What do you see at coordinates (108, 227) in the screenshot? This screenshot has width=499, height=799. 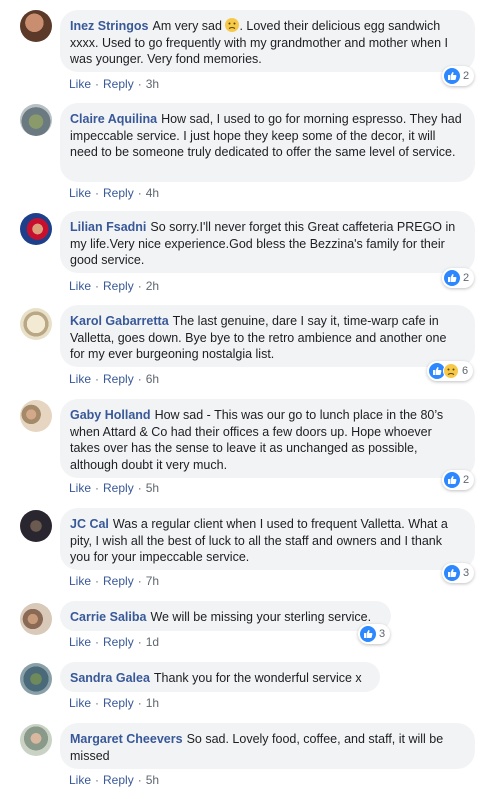 I see `comment-author: Lilian Fsadni` at bounding box center [108, 227].